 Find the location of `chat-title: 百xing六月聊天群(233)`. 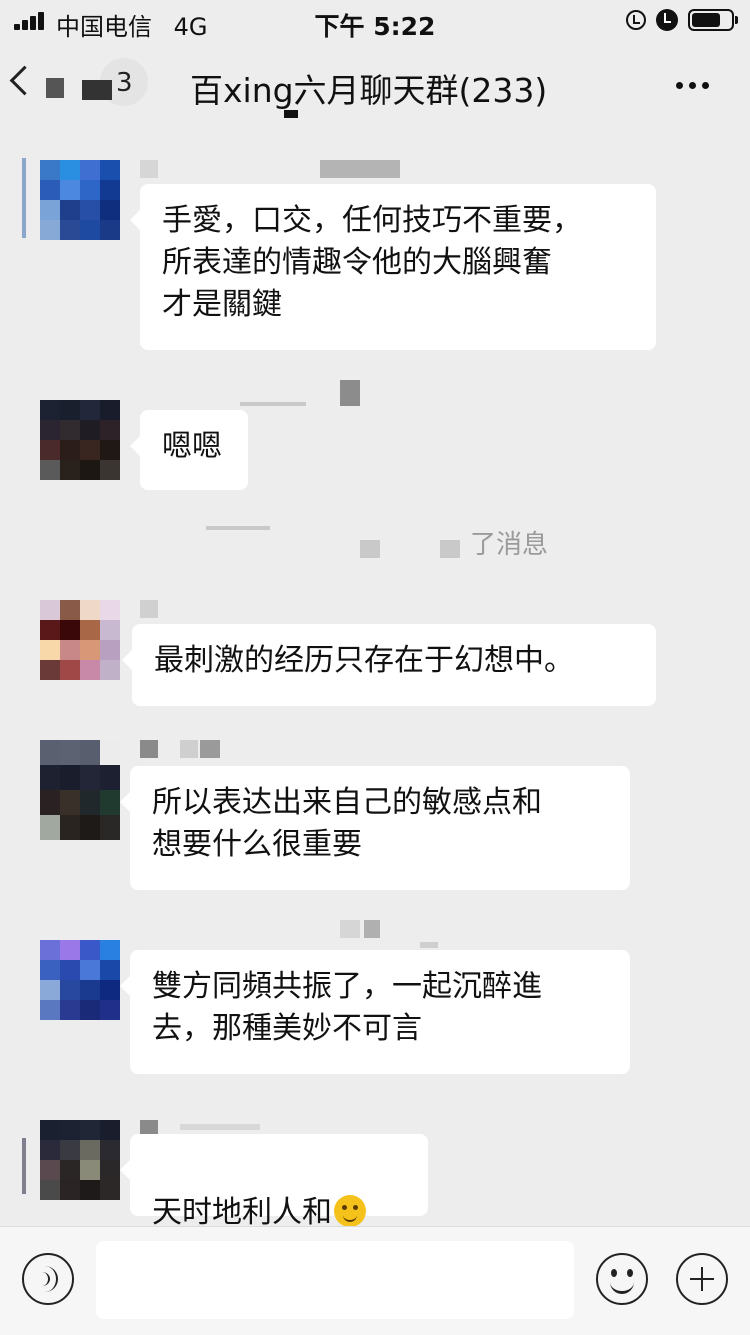

chat-title: 百xing六月聊天群(233) is located at coordinates (369, 90).